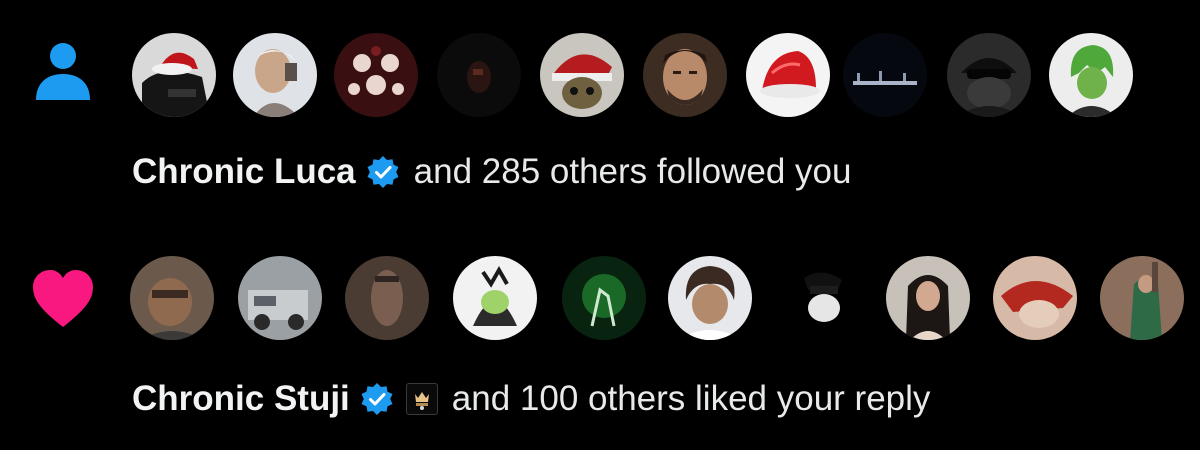 The height and width of the screenshot is (450, 1200). Describe the element at coordinates (691, 398) in the screenshot. I see `notification-message: and 100 others liked your reply` at that location.